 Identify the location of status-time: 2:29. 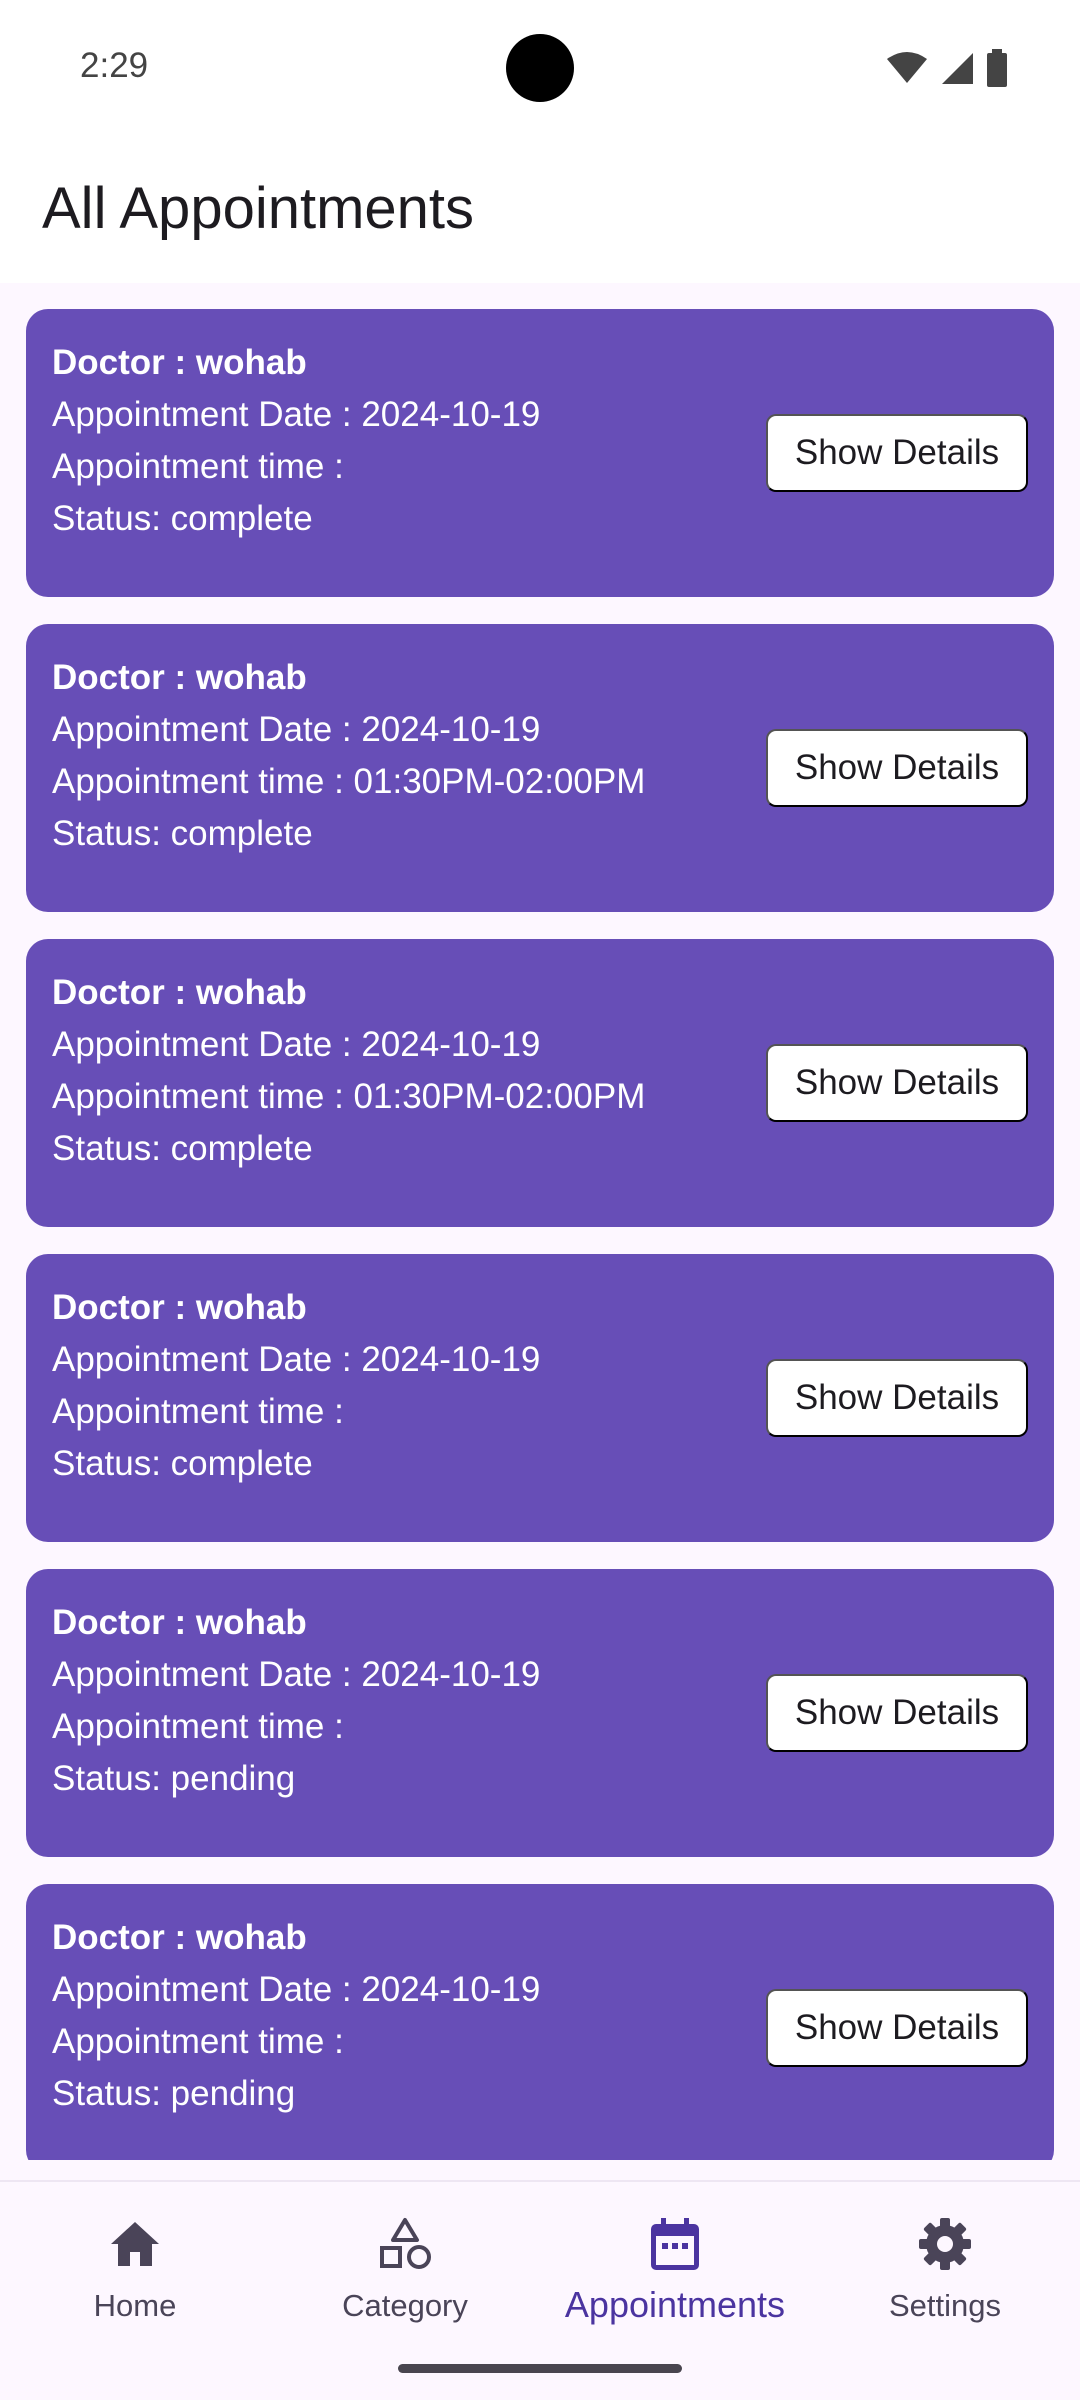
(114, 65).